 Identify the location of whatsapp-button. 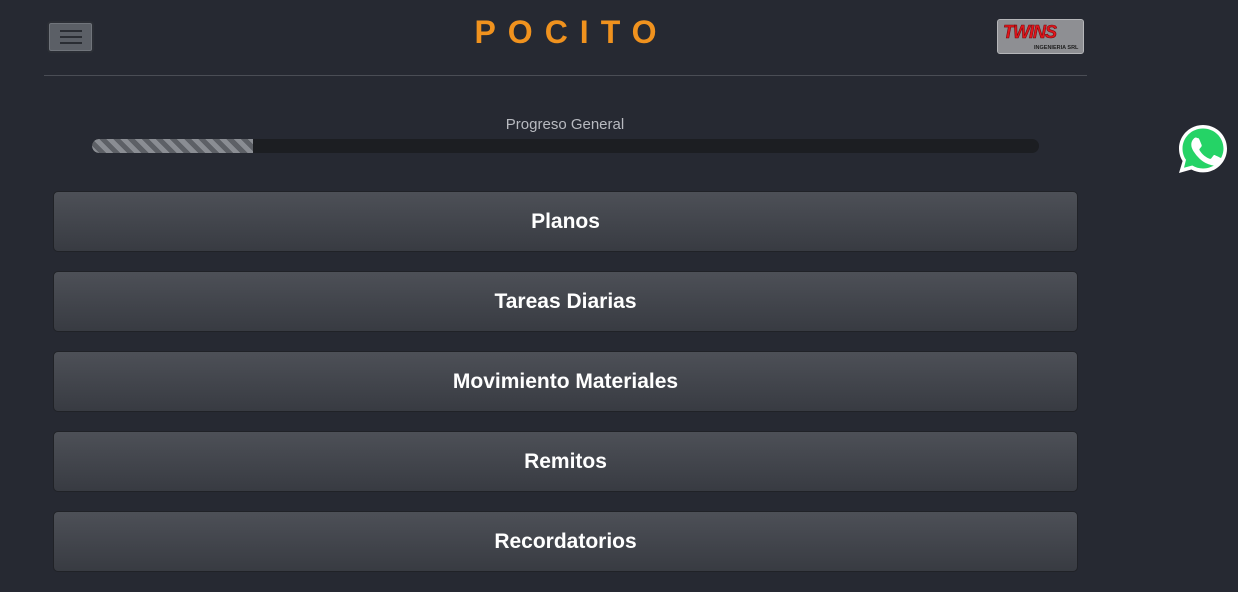
(1203, 149).